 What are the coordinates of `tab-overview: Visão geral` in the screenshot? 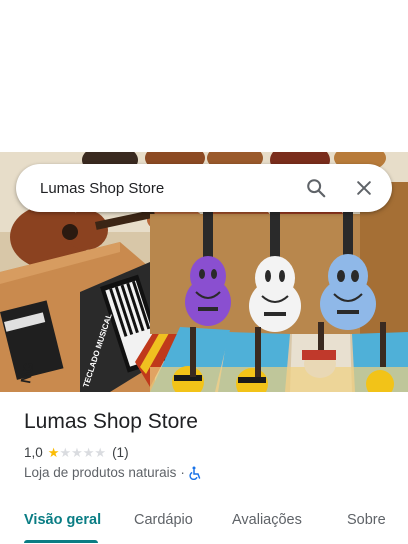 It's located at (62, 520).